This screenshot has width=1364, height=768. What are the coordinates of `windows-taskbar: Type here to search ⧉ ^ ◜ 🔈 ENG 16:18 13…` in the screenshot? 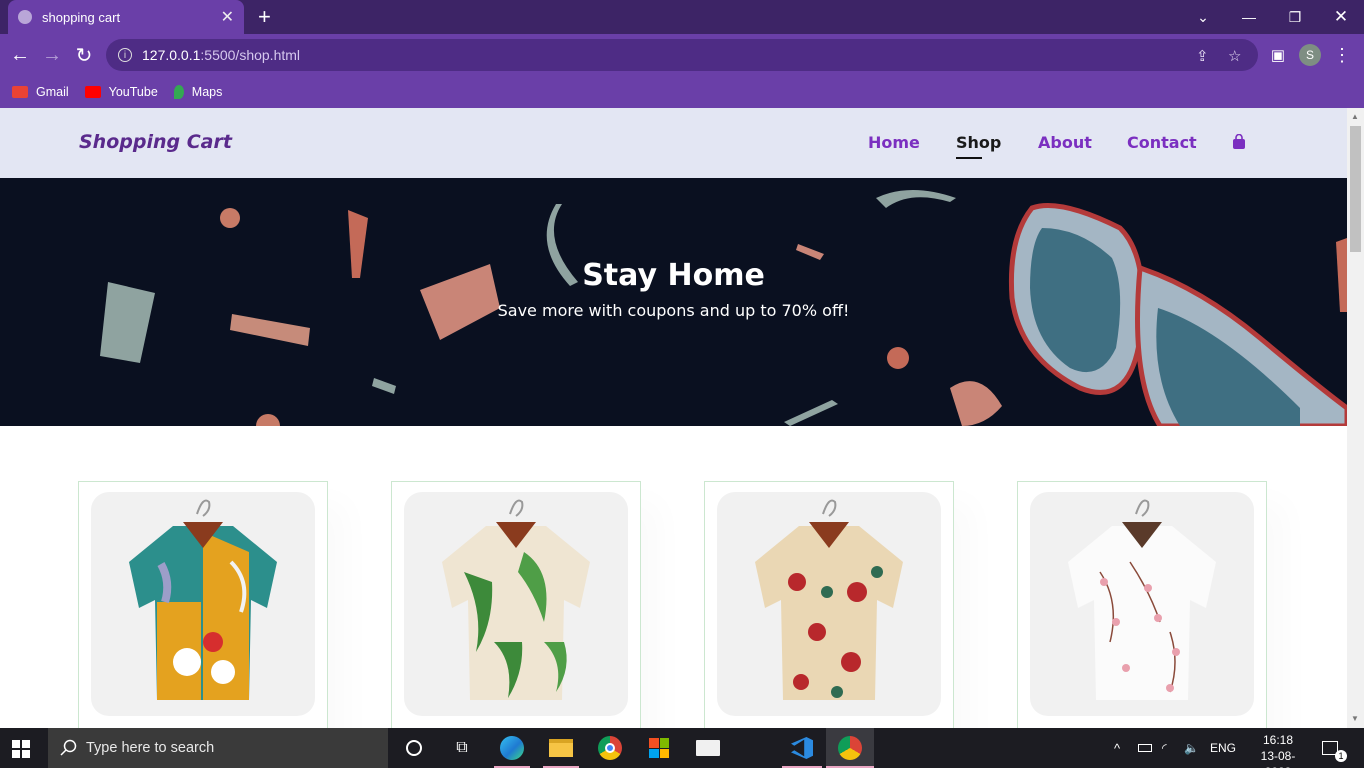 It's located at (682, 748).